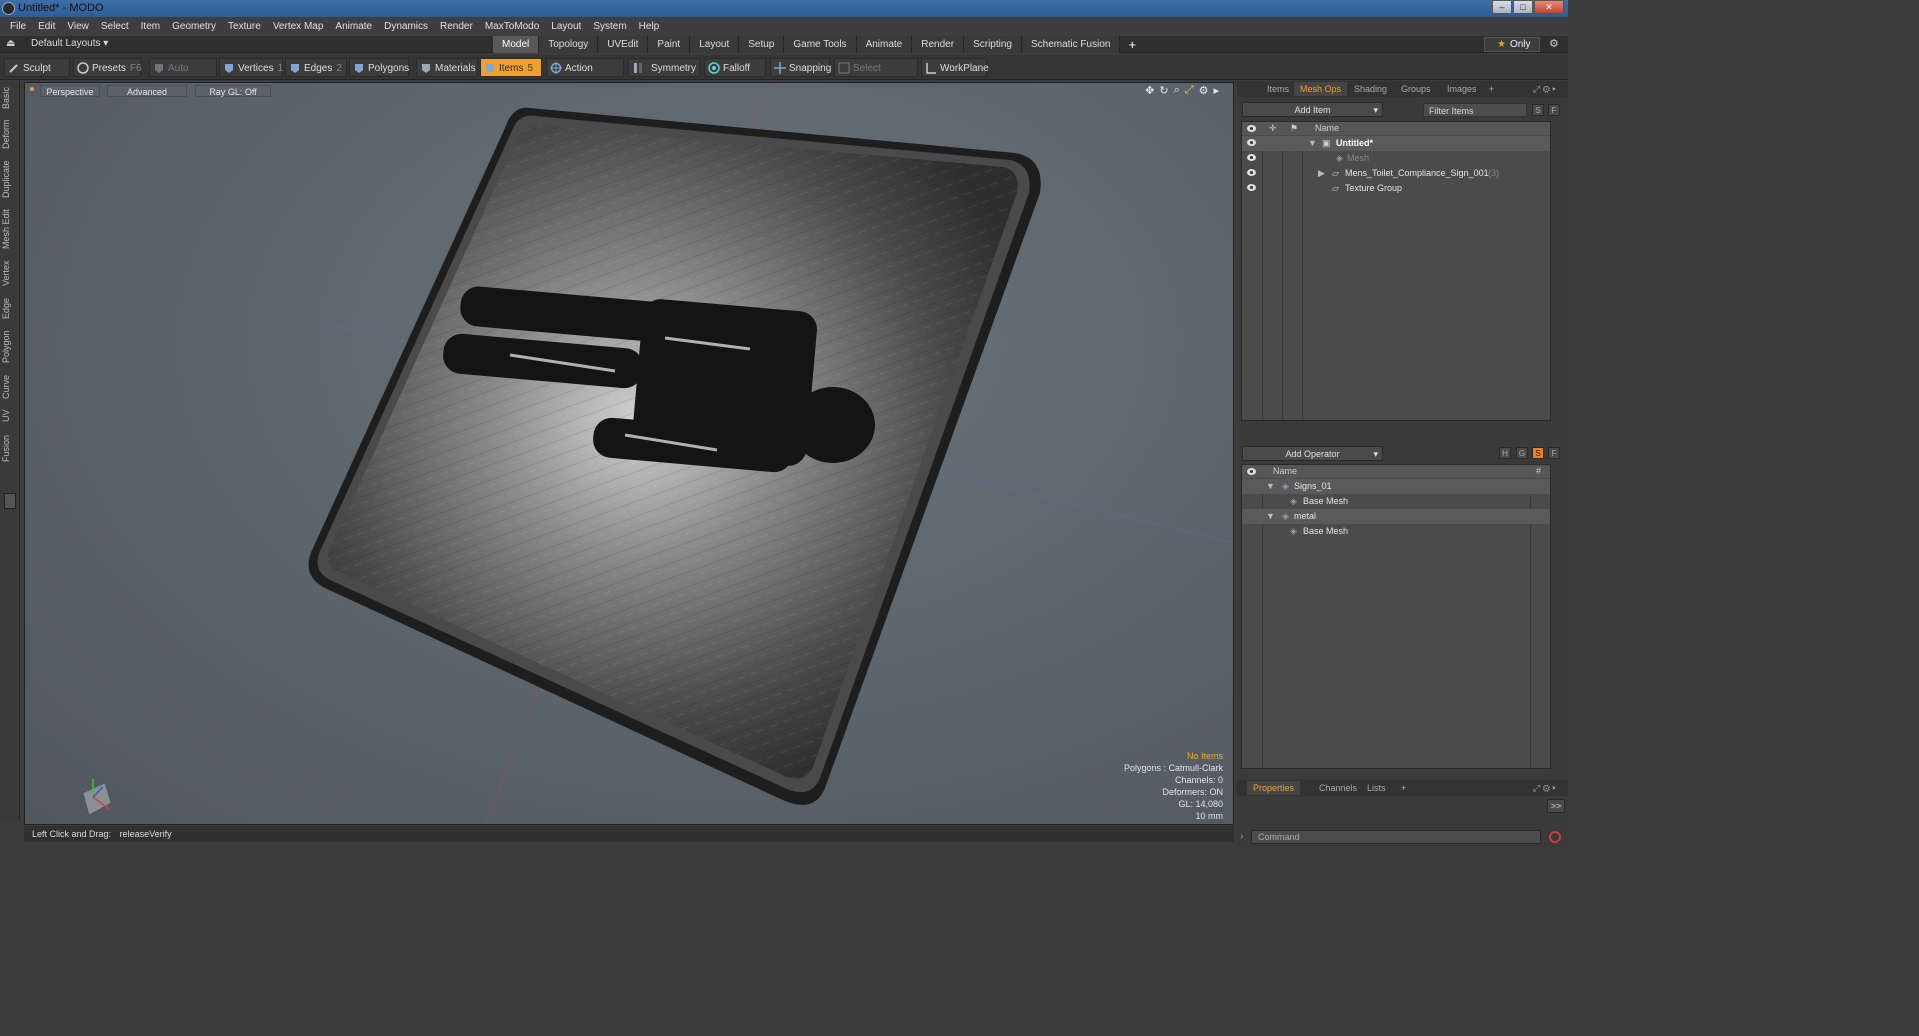  I want to click on tab-lists: Lists, so click(1376, 788).